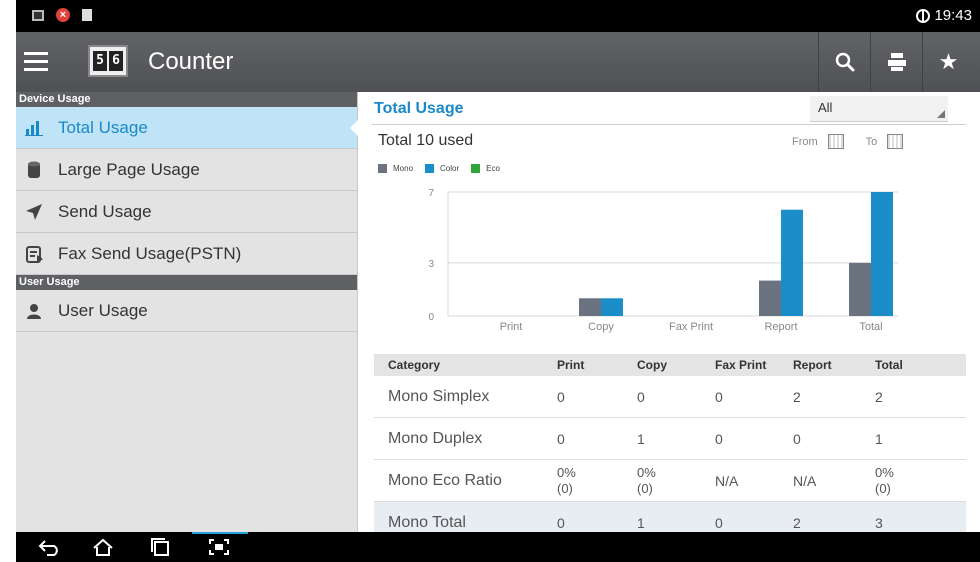  I want to click on menu-icon, so click(36, 62).